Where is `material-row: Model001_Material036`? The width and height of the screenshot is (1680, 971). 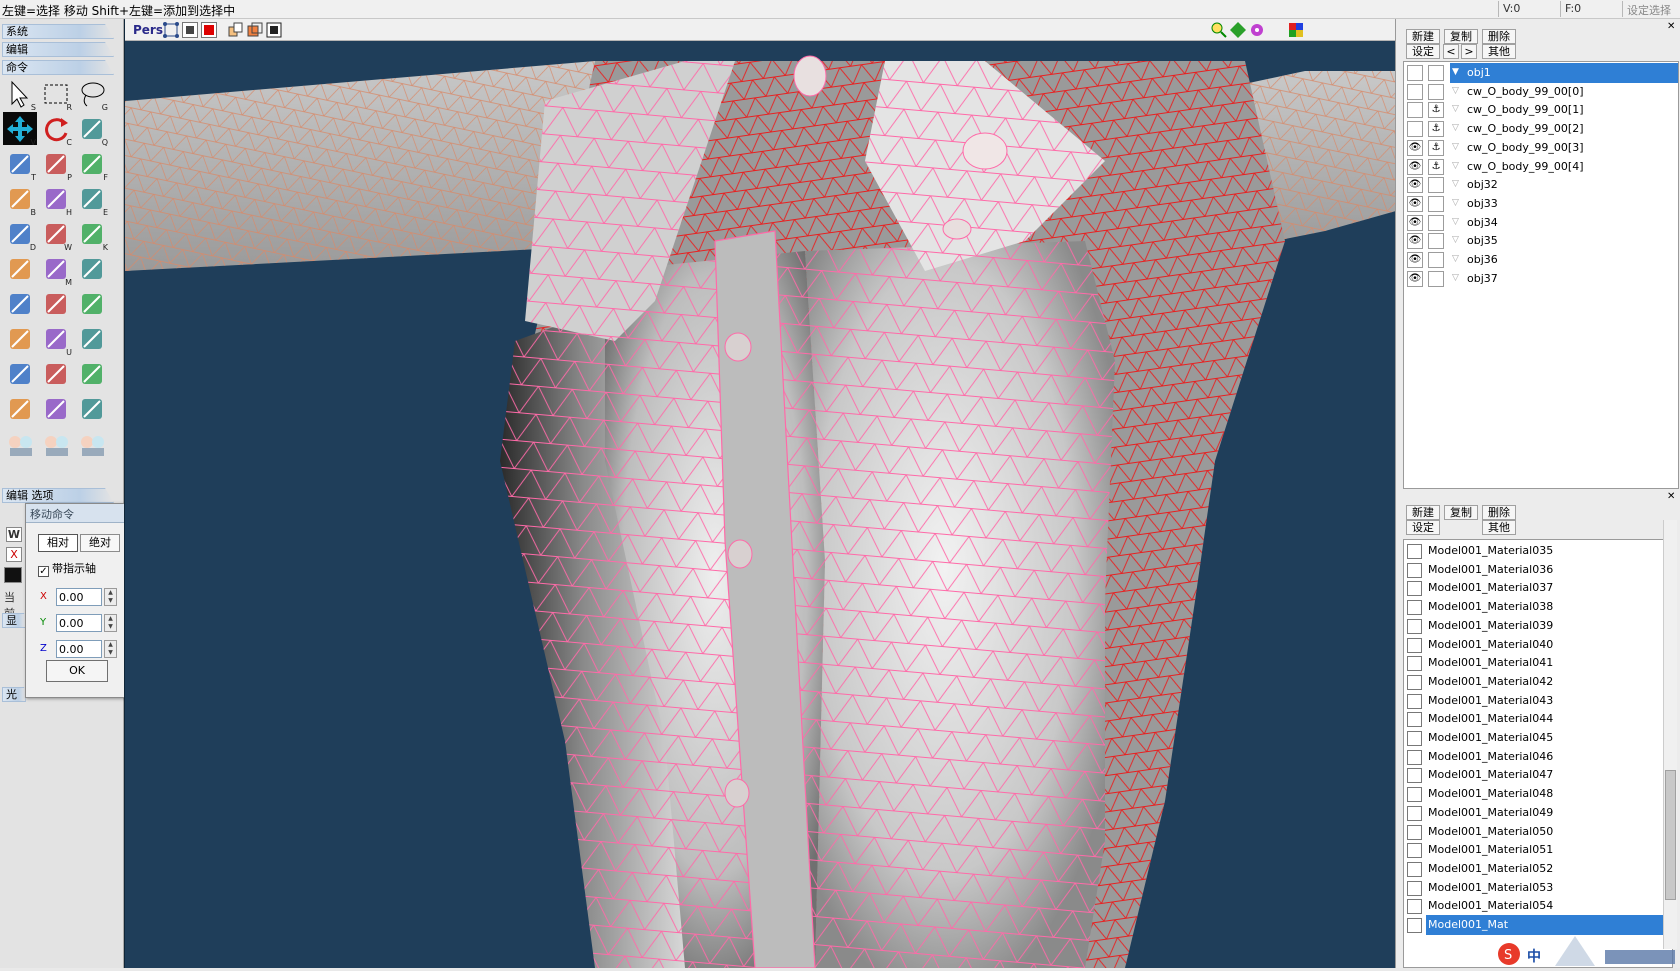
material-row: Model001_Material036 is located at coordinates (1538, 570).